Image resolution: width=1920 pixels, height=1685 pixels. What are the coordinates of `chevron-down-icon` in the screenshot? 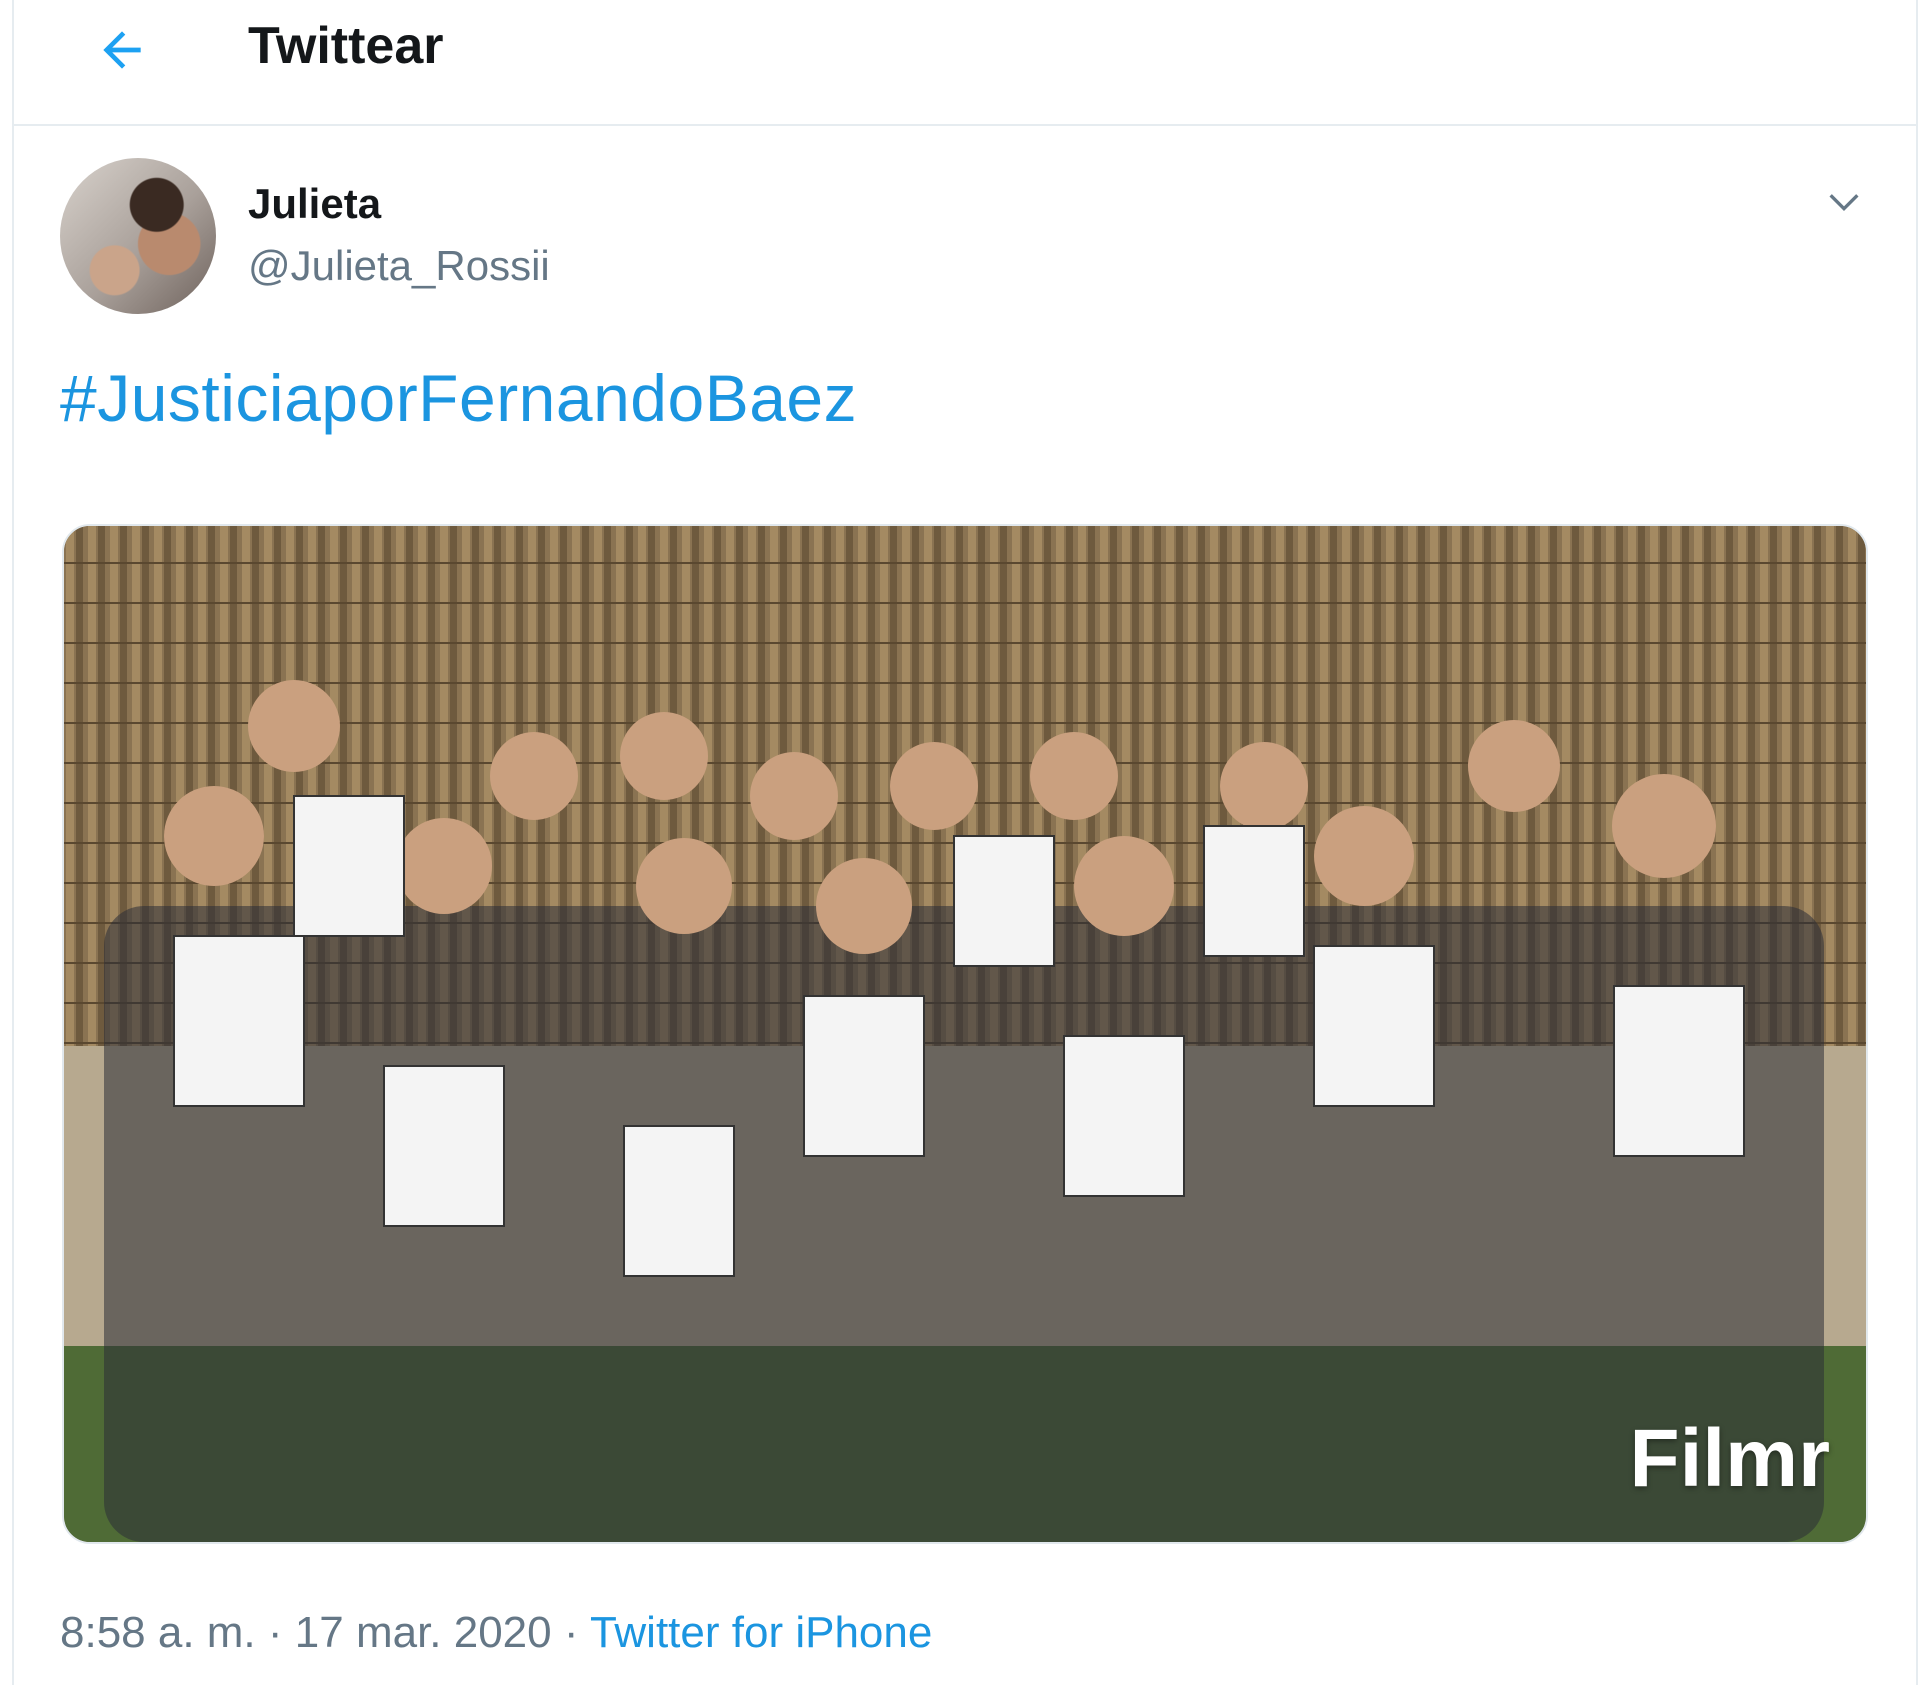 It's located at (1844, 203).